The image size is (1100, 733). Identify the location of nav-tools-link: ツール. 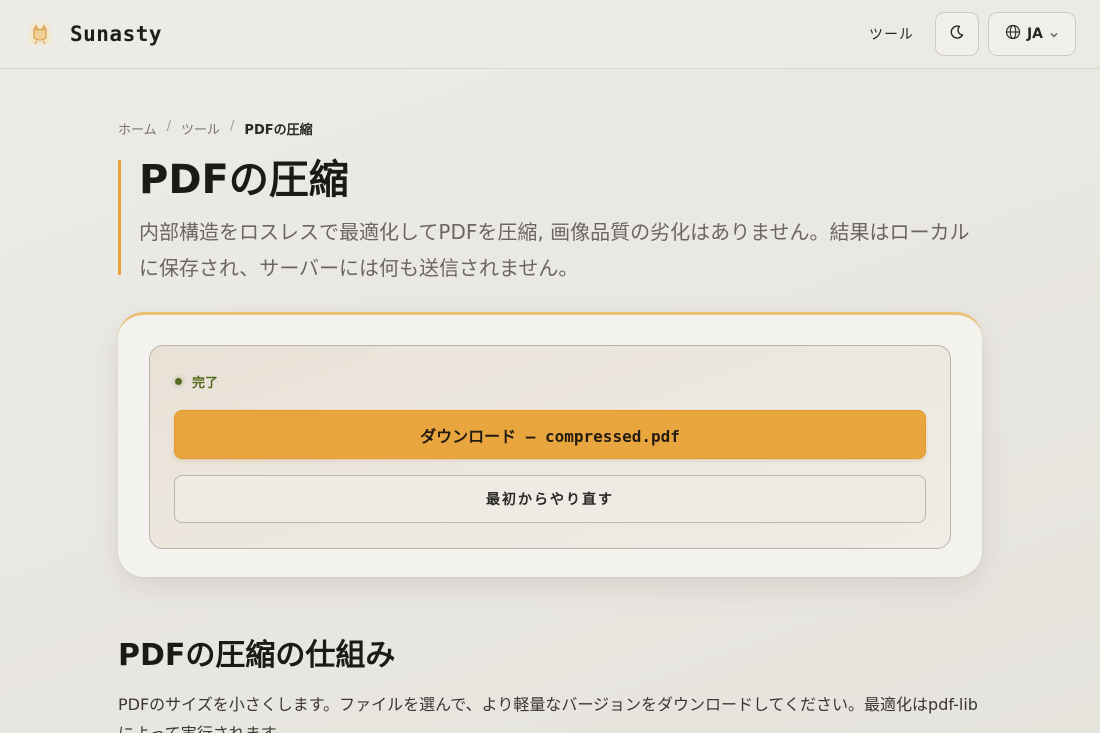
(891, 34).